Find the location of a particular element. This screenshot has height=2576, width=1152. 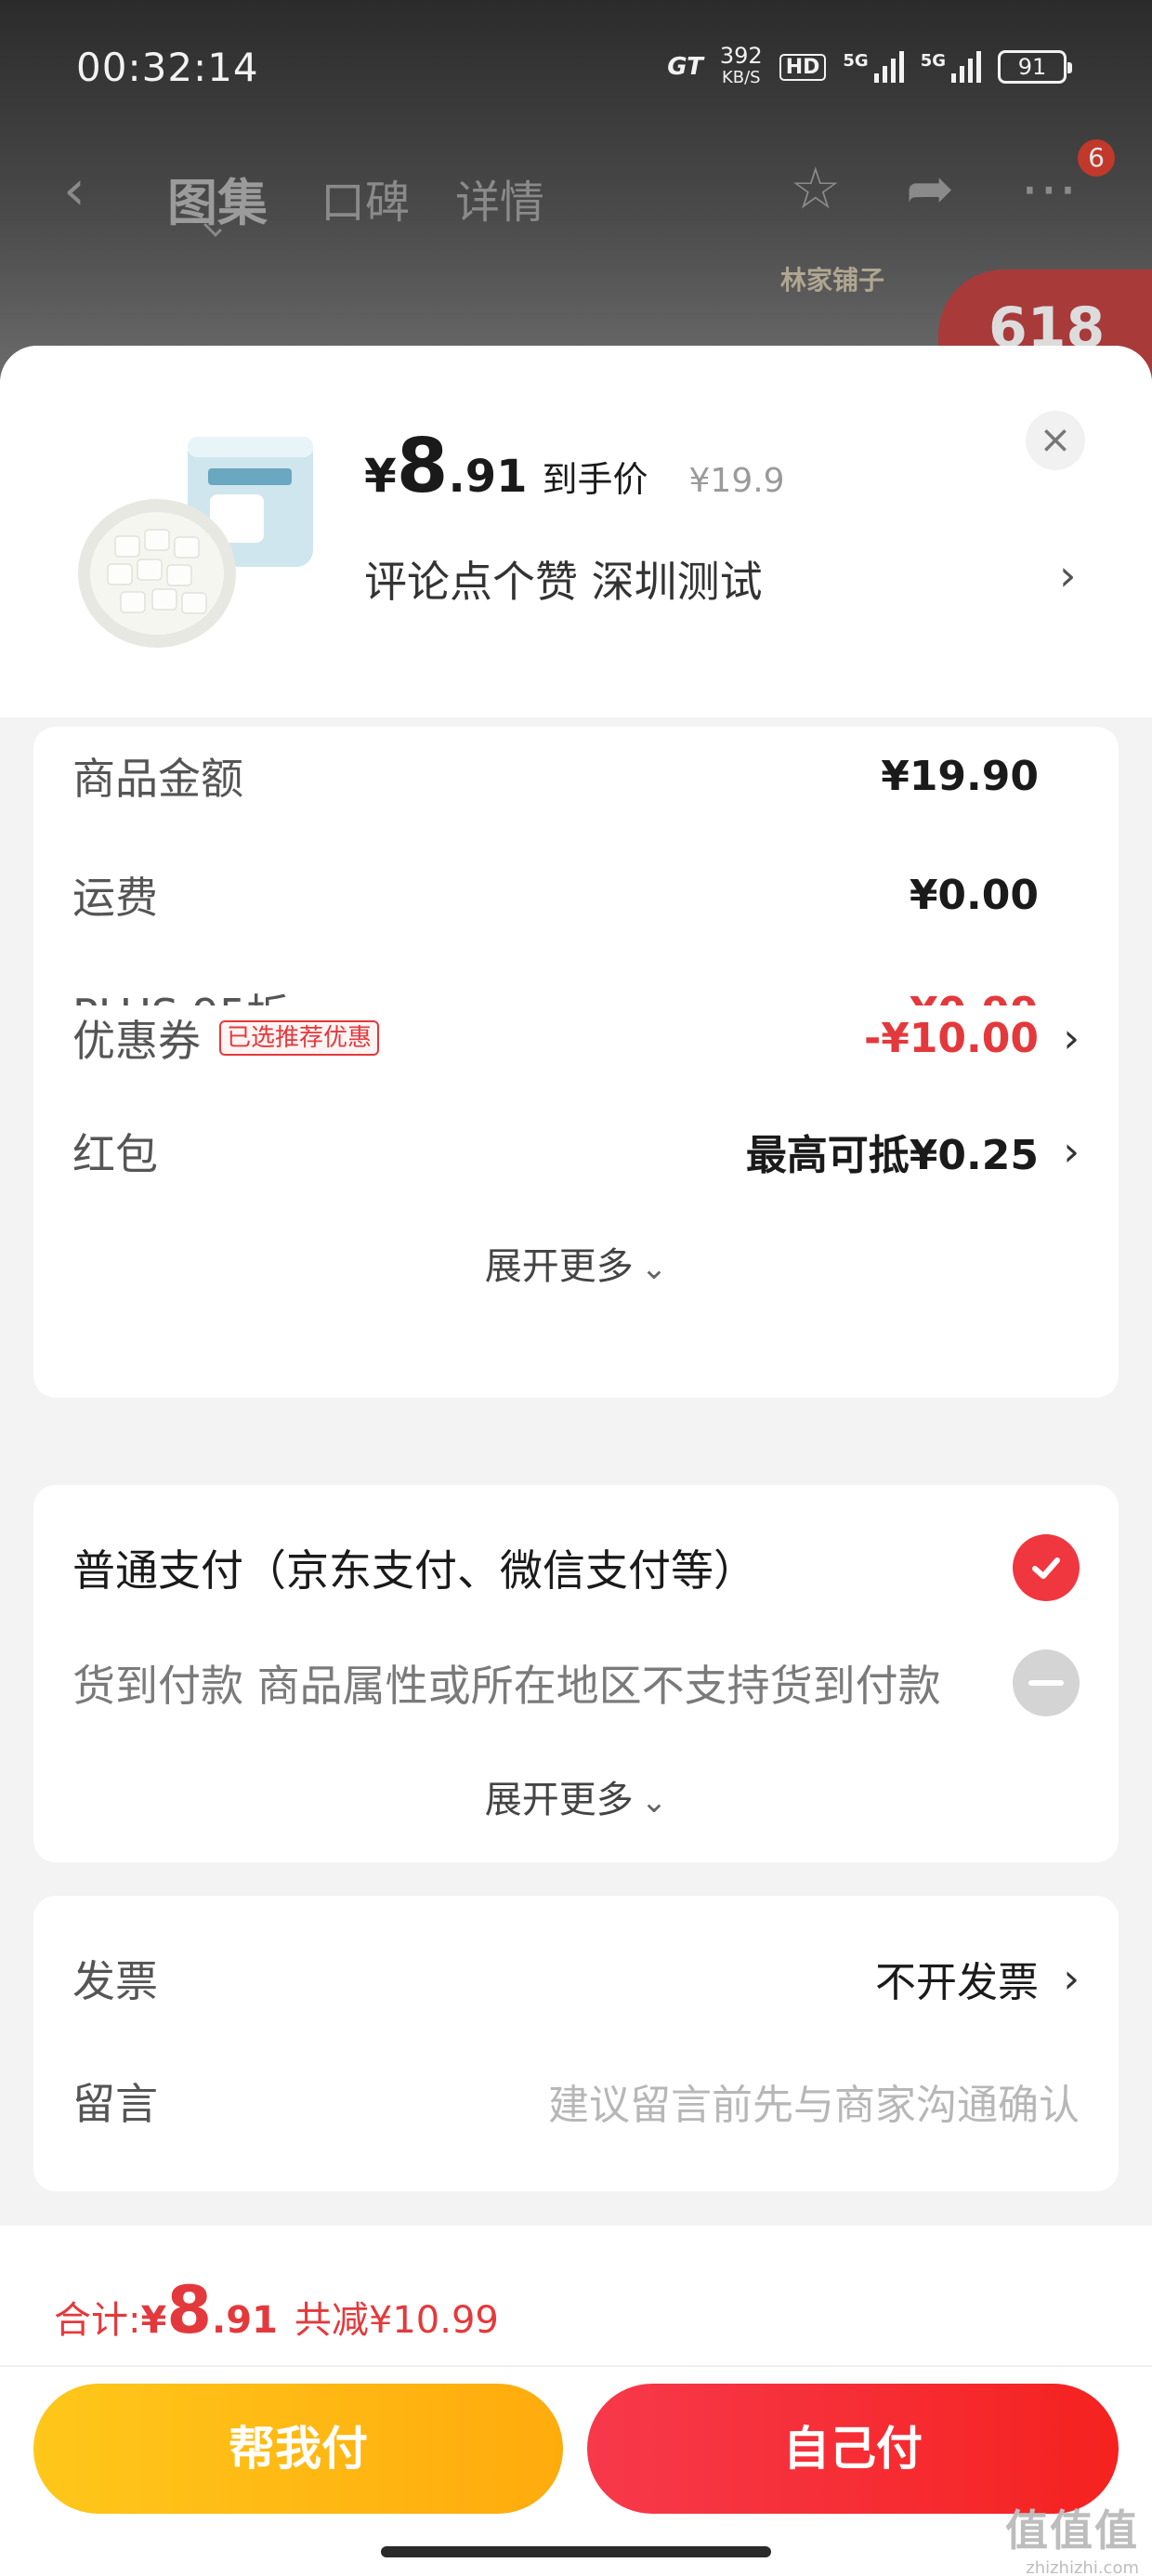

status-icons: GT 392 KB/S HD 5G 5G 91 is located at coordinates (869, 67).